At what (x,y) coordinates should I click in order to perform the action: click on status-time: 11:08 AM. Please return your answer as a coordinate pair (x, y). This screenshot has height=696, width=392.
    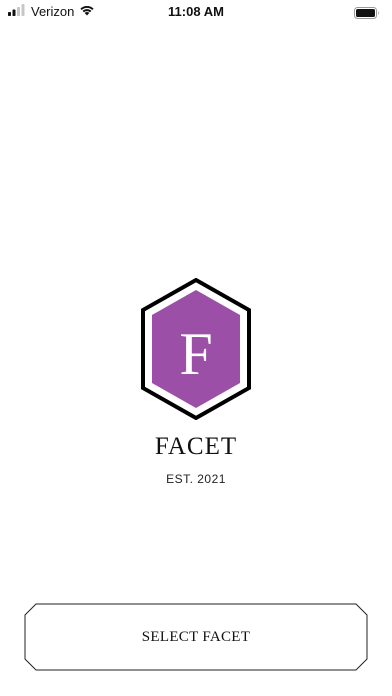
    Looking at the image, I should click on (196, 11).